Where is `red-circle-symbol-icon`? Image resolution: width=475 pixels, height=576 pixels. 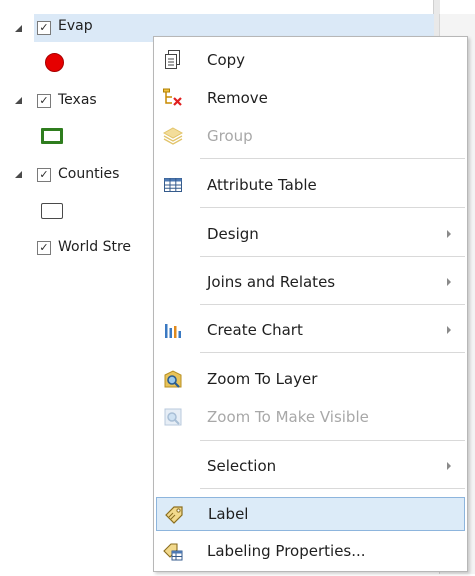
red-circle-symbol-icon is located at coordinates (54, 62).